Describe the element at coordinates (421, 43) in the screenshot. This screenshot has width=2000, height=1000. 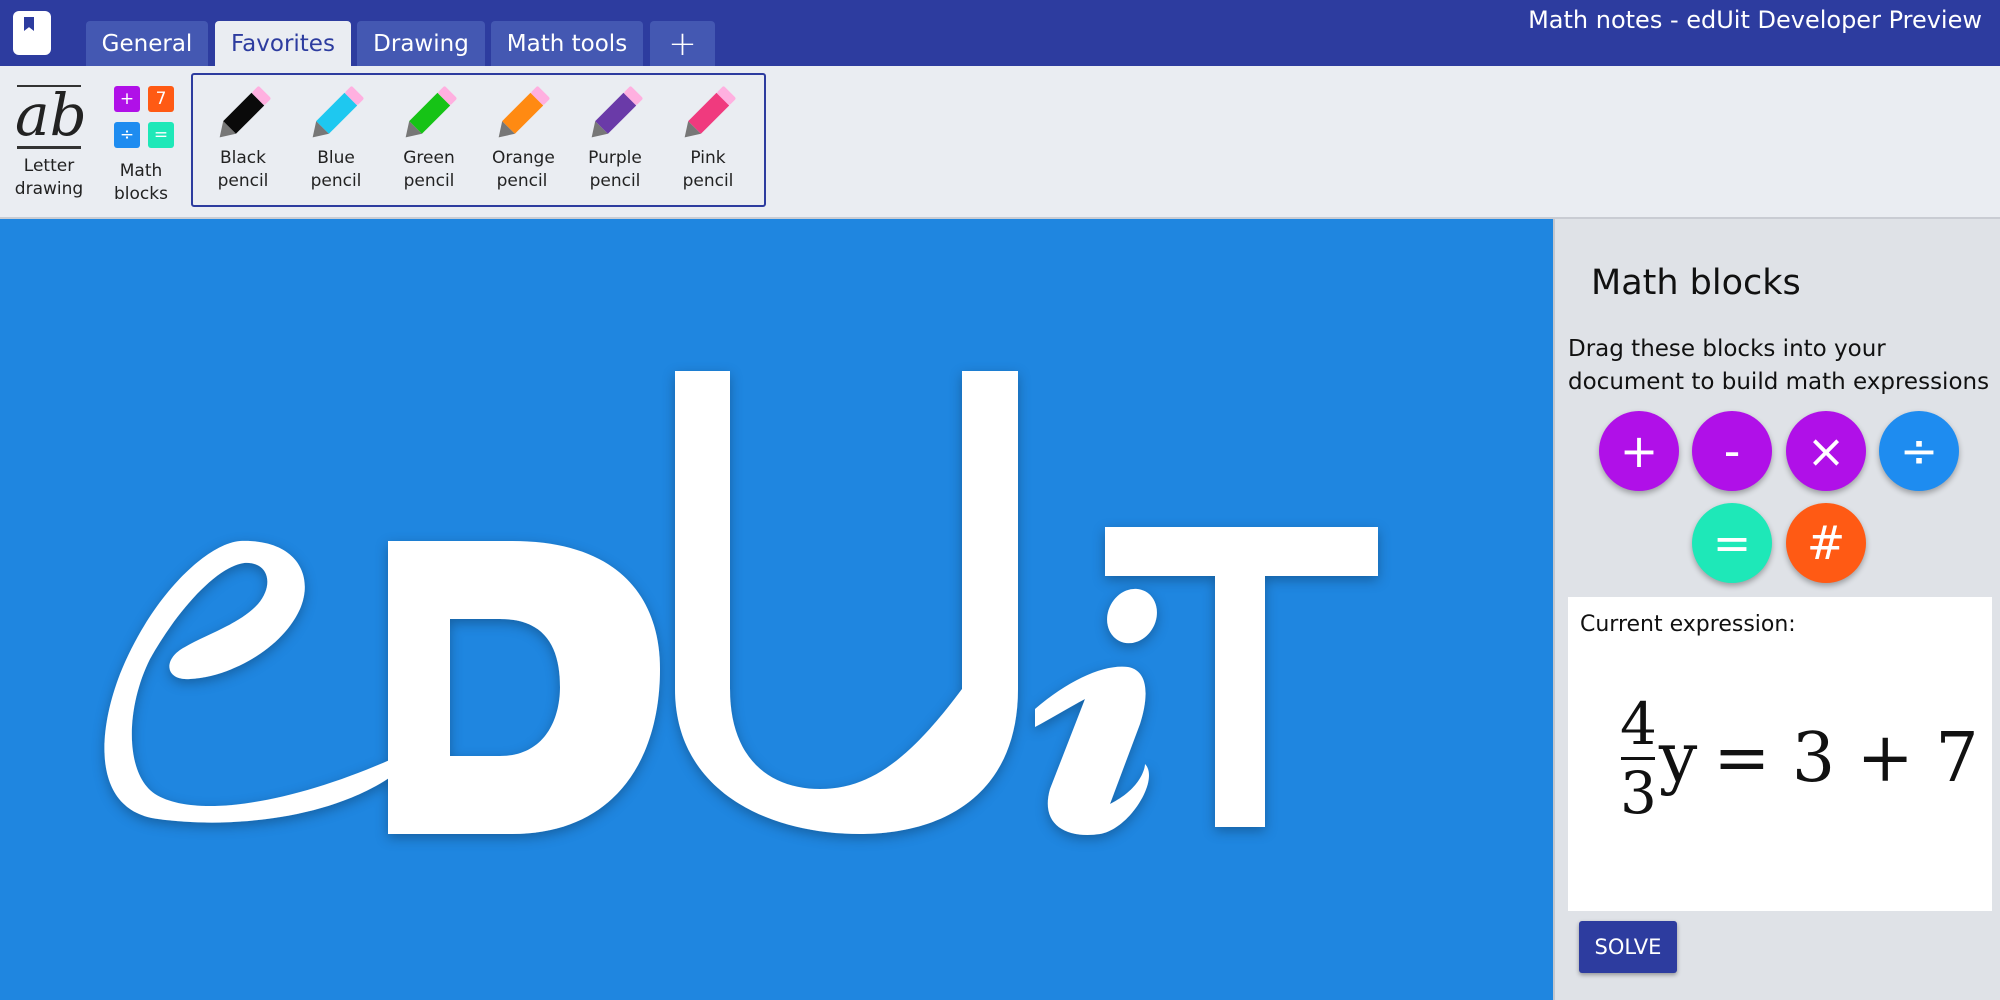
I see `tab-drawing: Drawing` at that location.